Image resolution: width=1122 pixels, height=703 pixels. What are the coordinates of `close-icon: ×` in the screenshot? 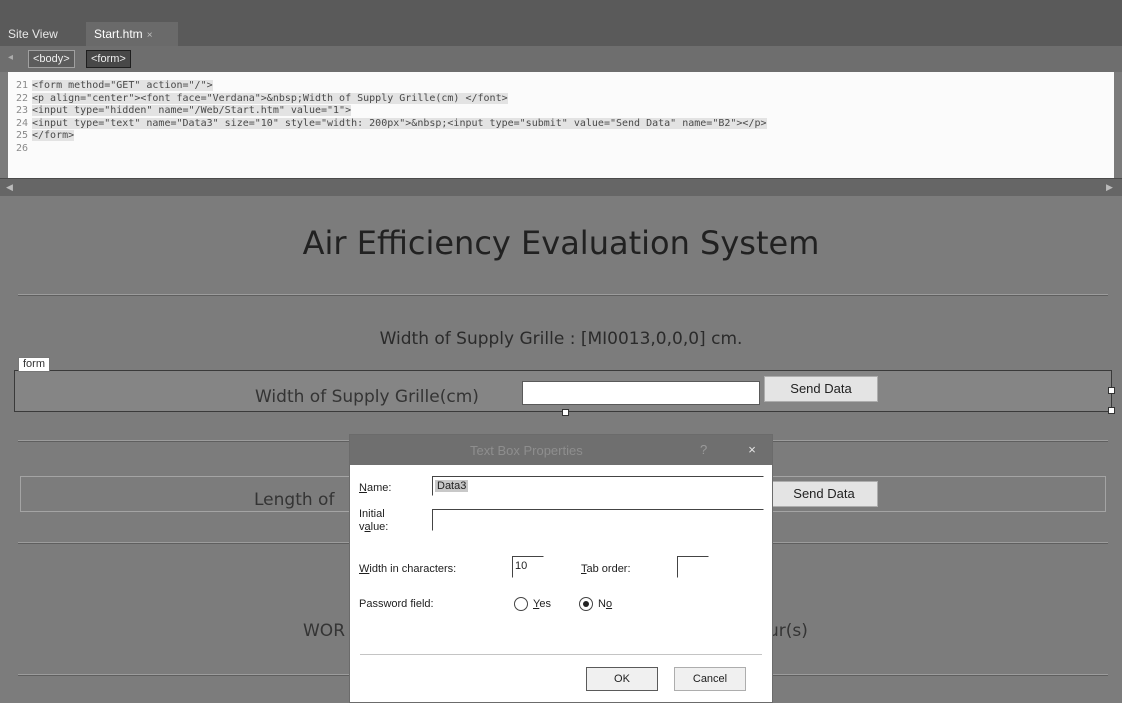 It's located at (752, 450).